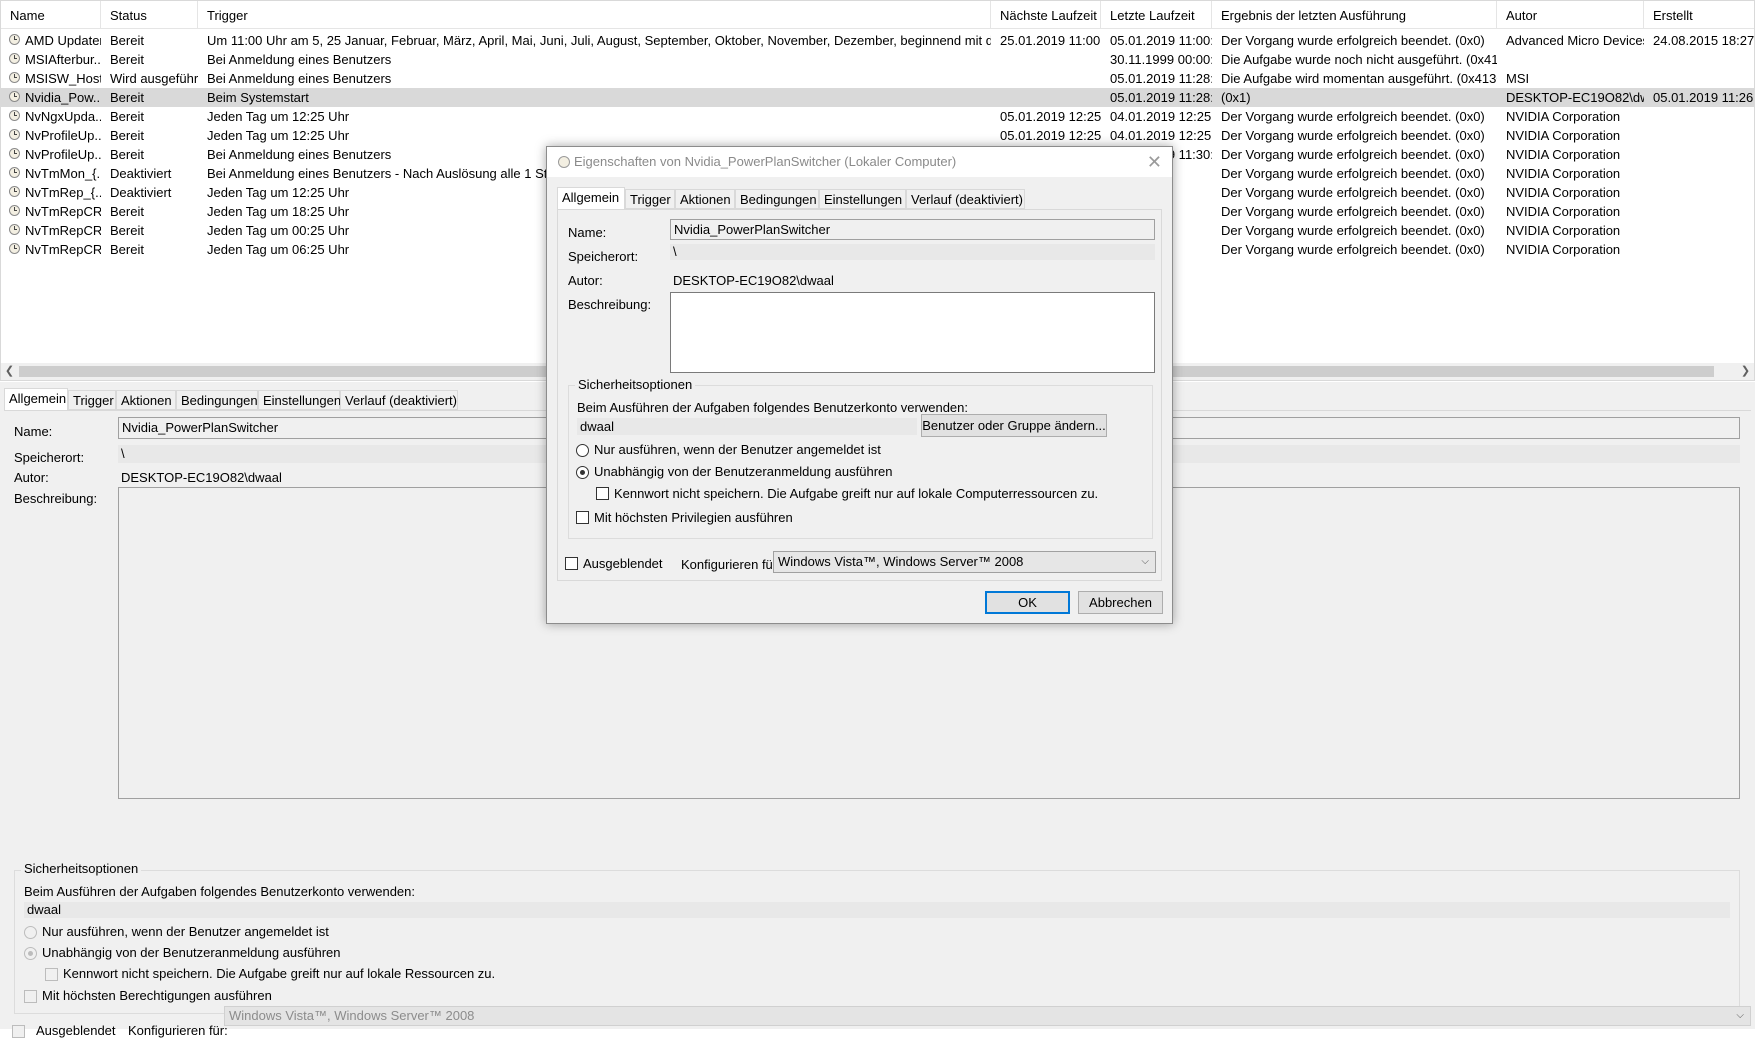 Image resolution: width=1755 pixels, height=1038 pixels. What do you see at coordinates (777, 199) in the screenshot?
I see `dialog-tab-conditions: Bedingungen` at bounding box center [777, 199].